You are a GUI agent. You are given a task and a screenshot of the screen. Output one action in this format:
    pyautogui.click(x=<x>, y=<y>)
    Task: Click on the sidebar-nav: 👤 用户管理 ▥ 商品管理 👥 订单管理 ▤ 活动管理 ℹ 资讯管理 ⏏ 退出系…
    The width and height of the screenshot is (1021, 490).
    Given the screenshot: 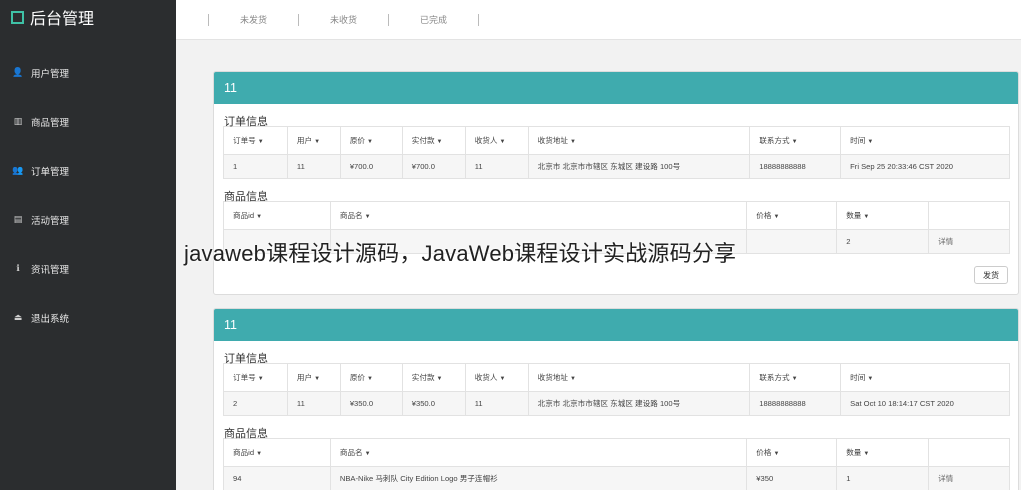 What is the action you would take?
    pyautogui.click(x=88, y=195)
    